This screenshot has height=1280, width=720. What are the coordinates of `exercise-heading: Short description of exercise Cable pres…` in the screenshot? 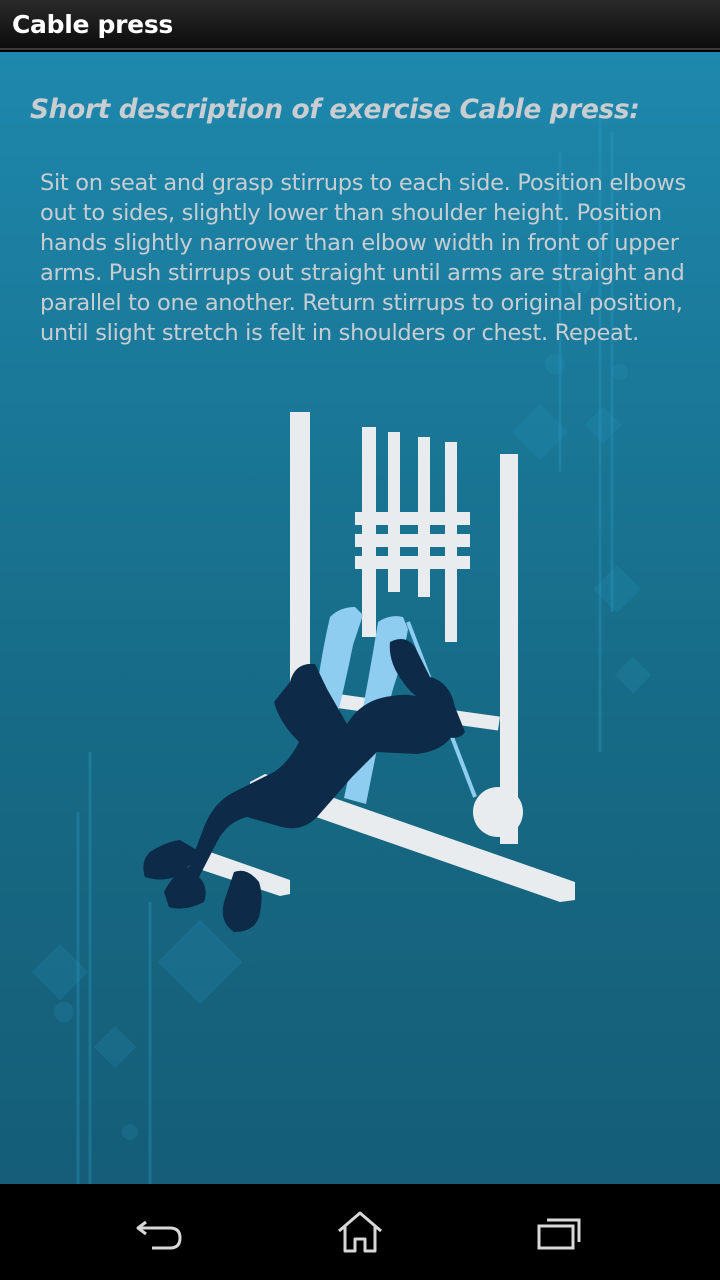 It's located at (335, 109).